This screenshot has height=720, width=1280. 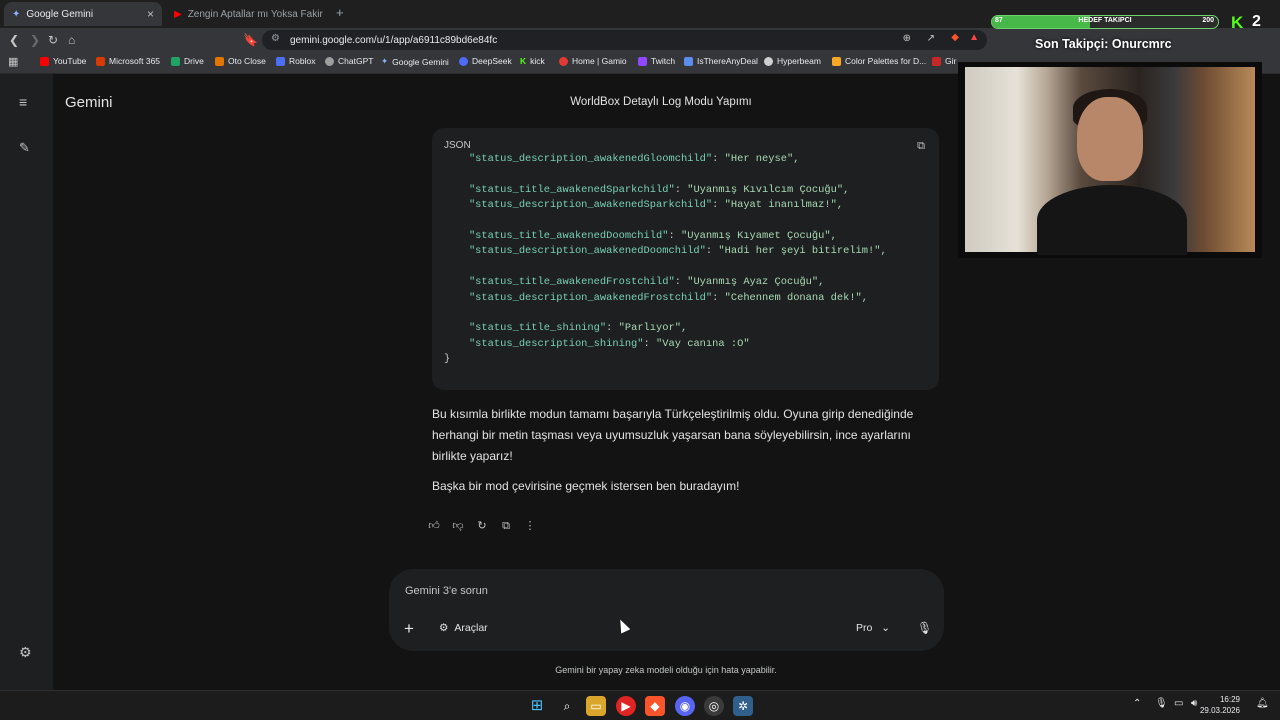 What do you see at coordinates (666, 610) in the screenshot?
I see `prompt-box: Gemini 3'e sorun + ⚙ Araçlar Pro ⌄ 🎙︎` at bounding box center [666, 610].